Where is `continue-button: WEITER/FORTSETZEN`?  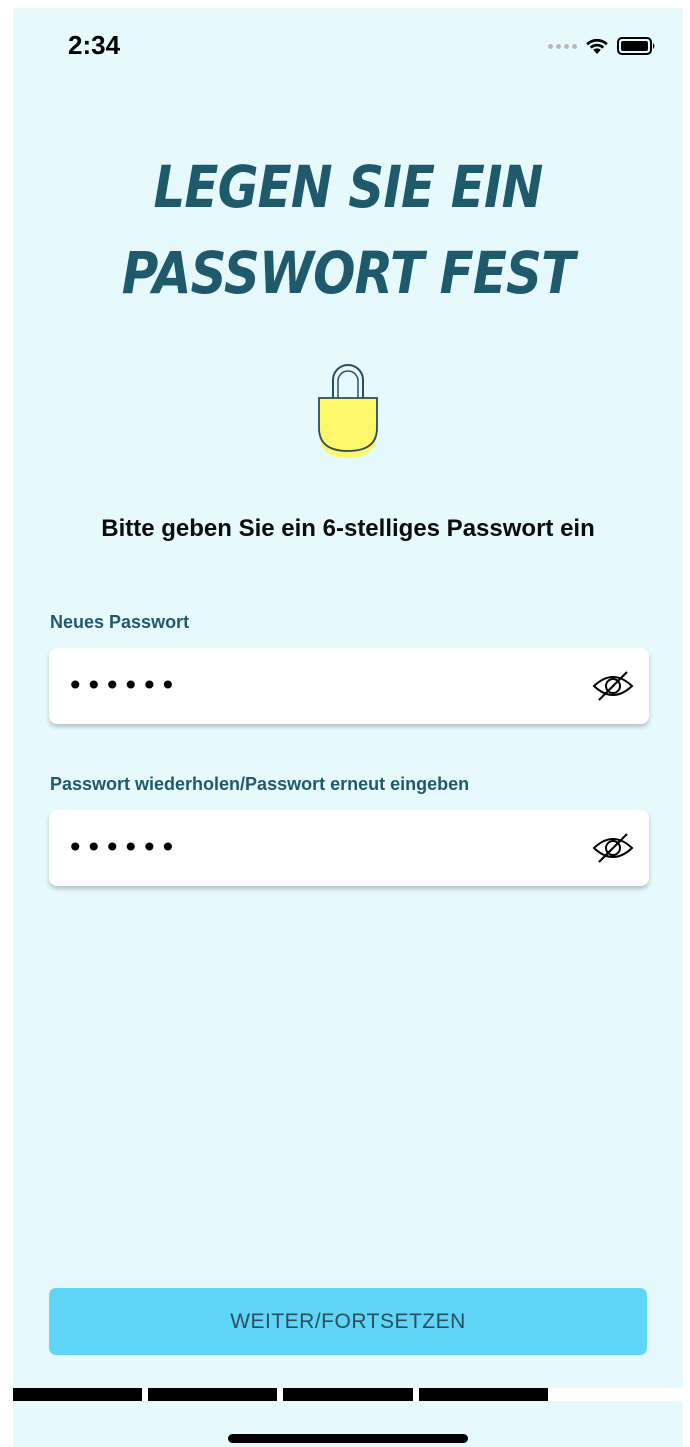
continue-button: WEITER/FORTSETZEN is located at coordinates (348, 1321).